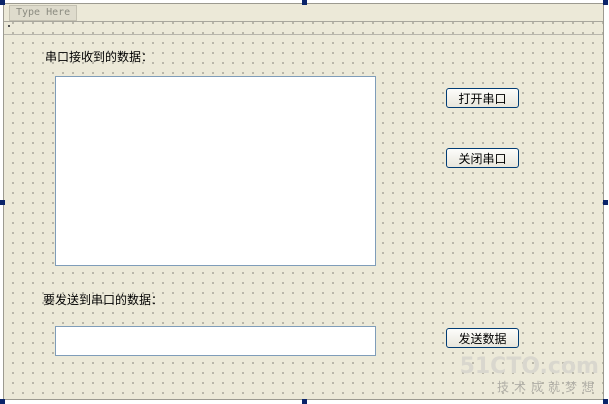 This screenshot has width=609, height=404. What do you see at coordinates (605, 202) in the screenshot?
I see `resize-handle-middle-right` at bounding box center [605, 202].